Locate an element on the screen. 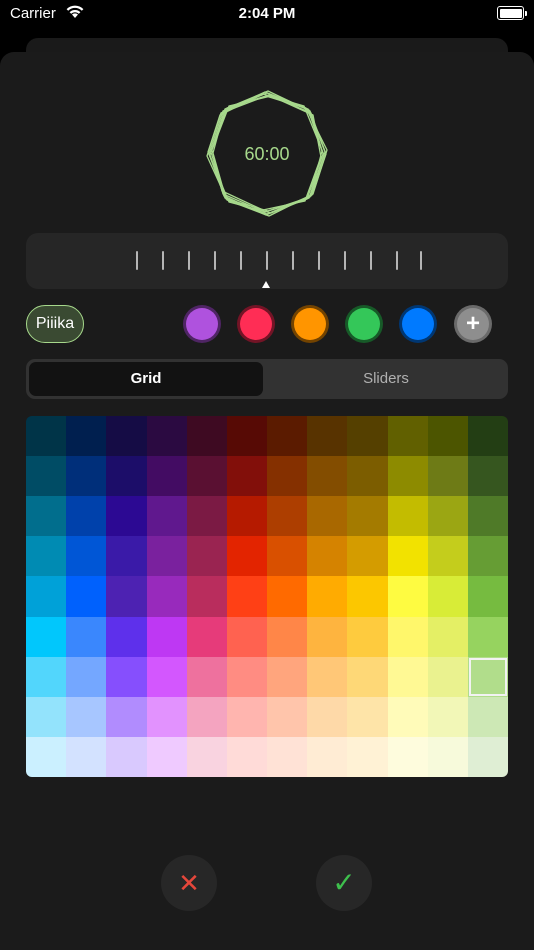 The height and width of the screenshot is (950, 534). cancel-button: ✕ is located at coordinates (189, 883).